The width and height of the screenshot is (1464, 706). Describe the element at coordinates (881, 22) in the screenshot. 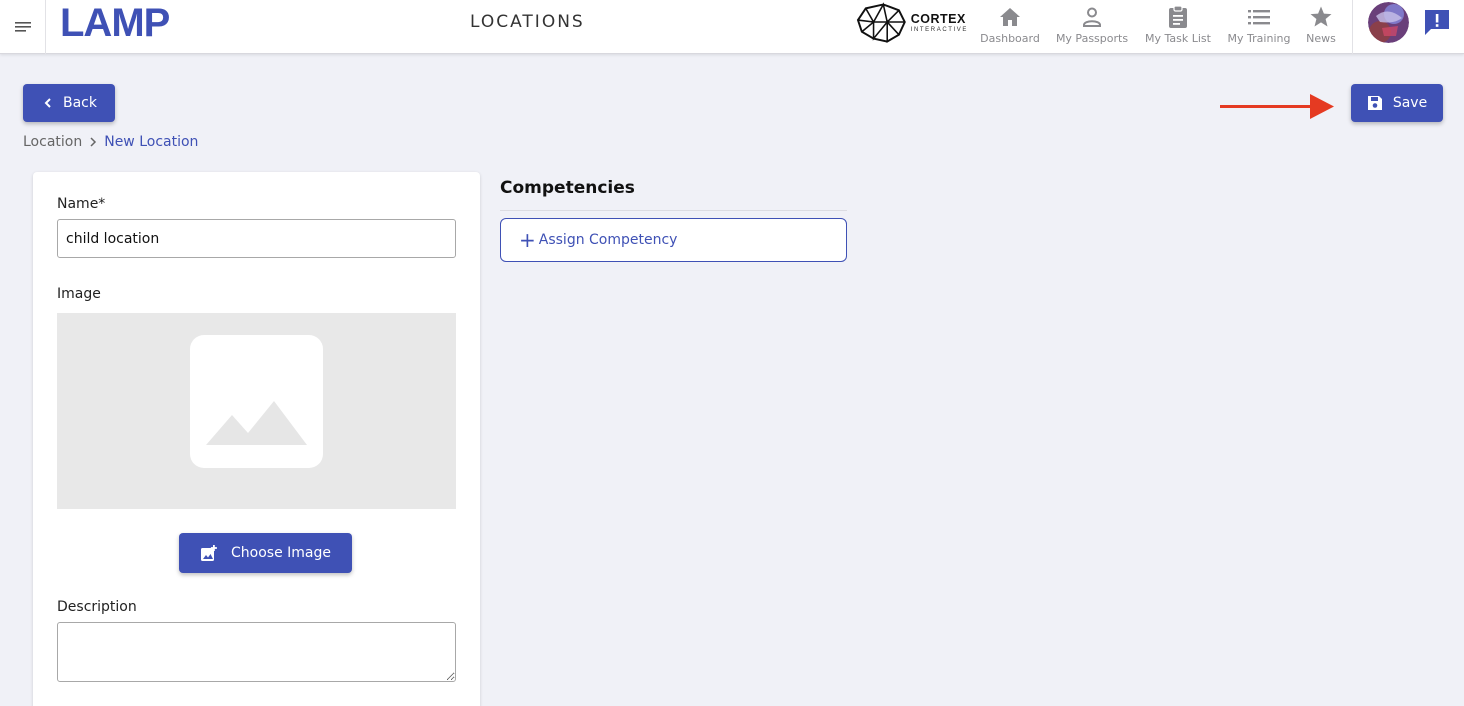

I see `cortex-brain-icon` at that location.